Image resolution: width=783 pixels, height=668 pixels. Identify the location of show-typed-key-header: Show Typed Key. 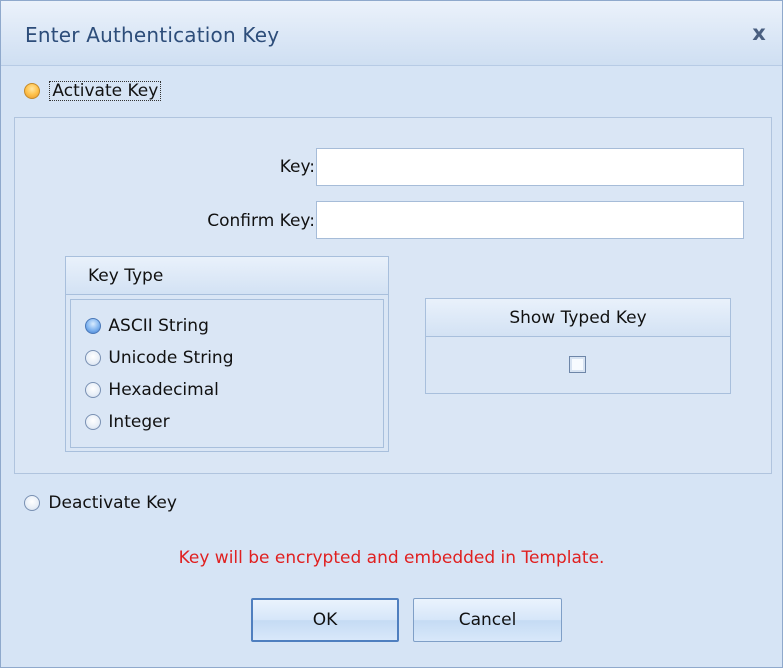
(578, 318).